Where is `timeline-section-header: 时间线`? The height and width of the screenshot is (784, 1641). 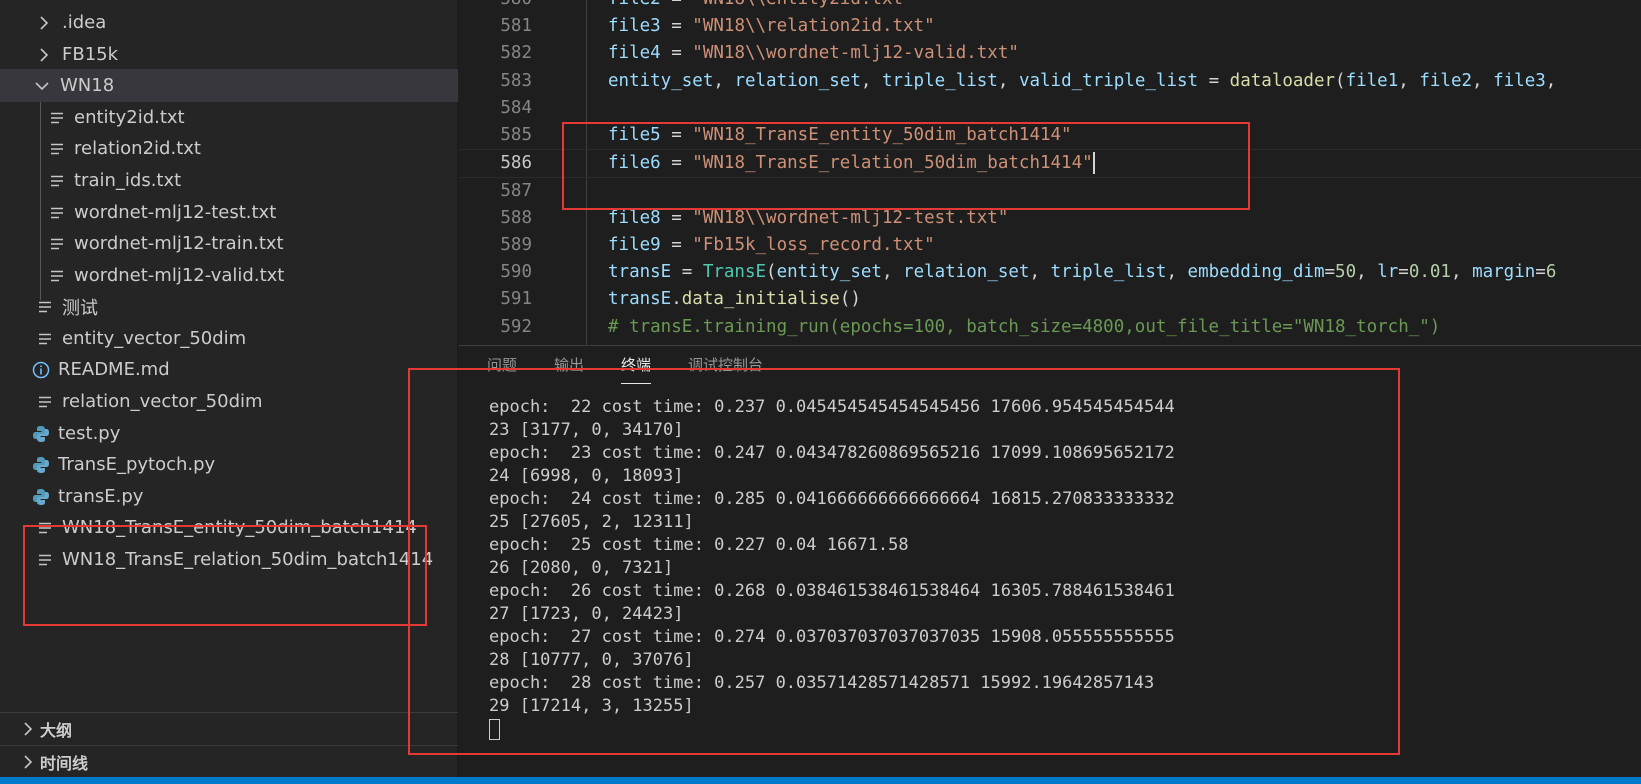
timeline-section-header: 时间线 is located at coordinates (229, 761).